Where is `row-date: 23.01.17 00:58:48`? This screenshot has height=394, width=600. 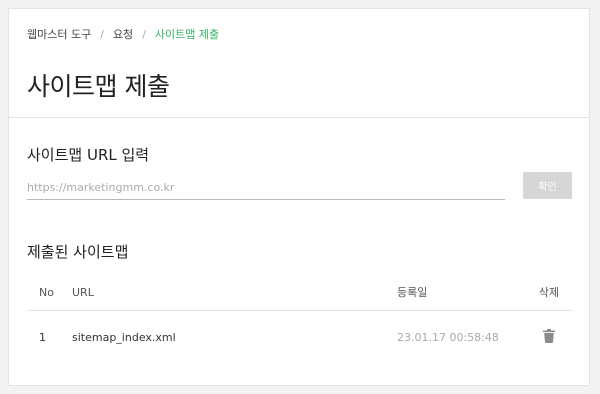 row-date: 23.01.17 00:58:48 is located at coordinates (448, 337).